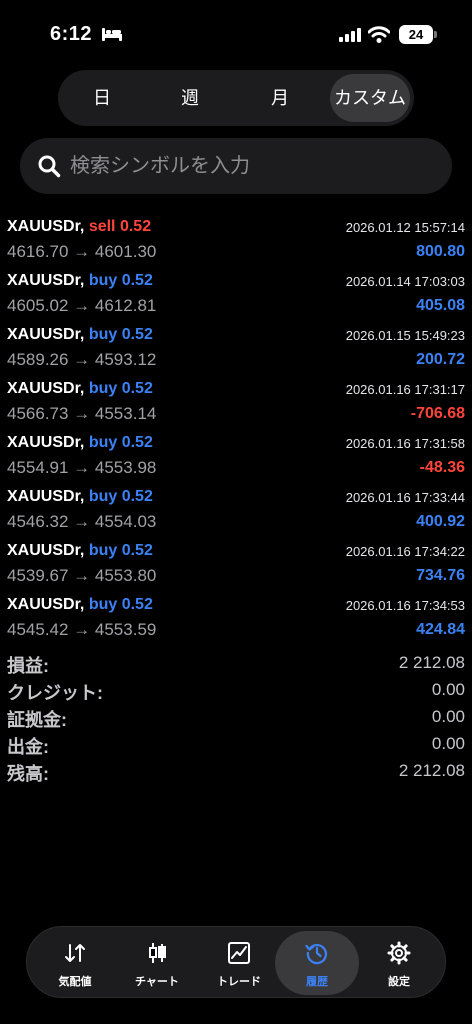  What do you see at coordinates (440, 305) in the screenshot?
I see `trade-profit: 405.08` at bounding box center [440, 305].